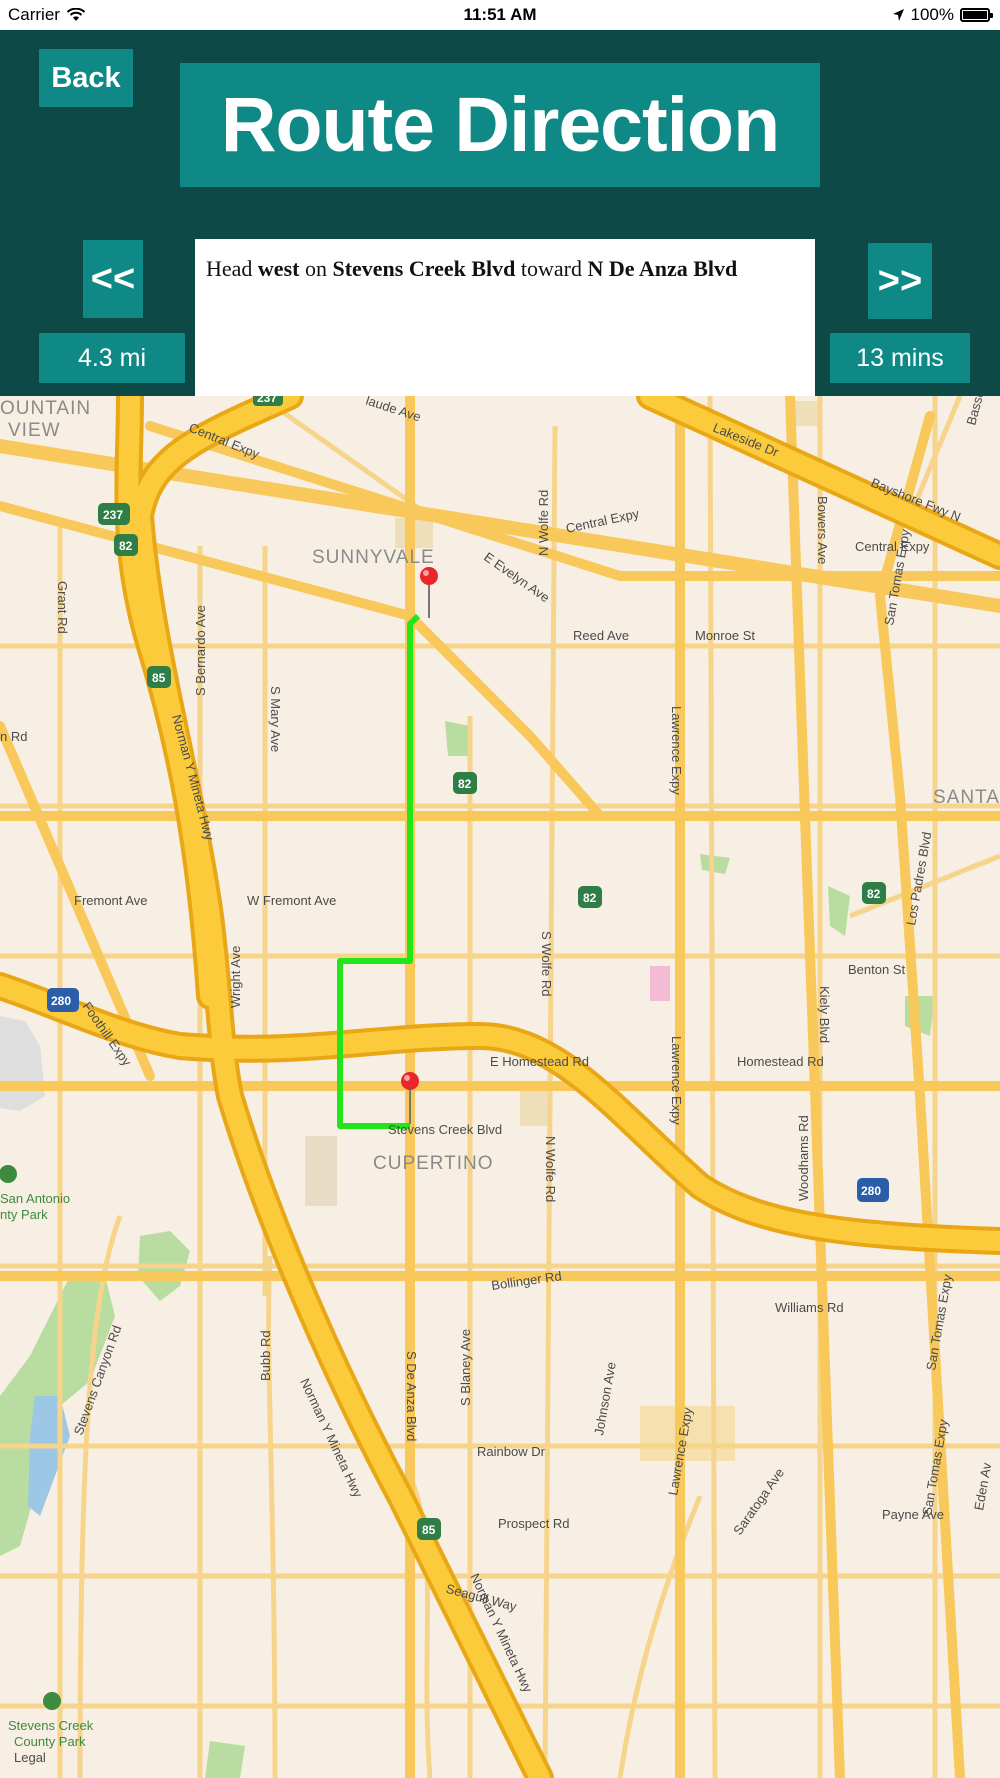 Image resolution: width=1000 pixels, height=1778 pixels. Describe the element at coordinates (546, 964) in the screenshot. I see `street-label: S Wolfe Rd` at that location.